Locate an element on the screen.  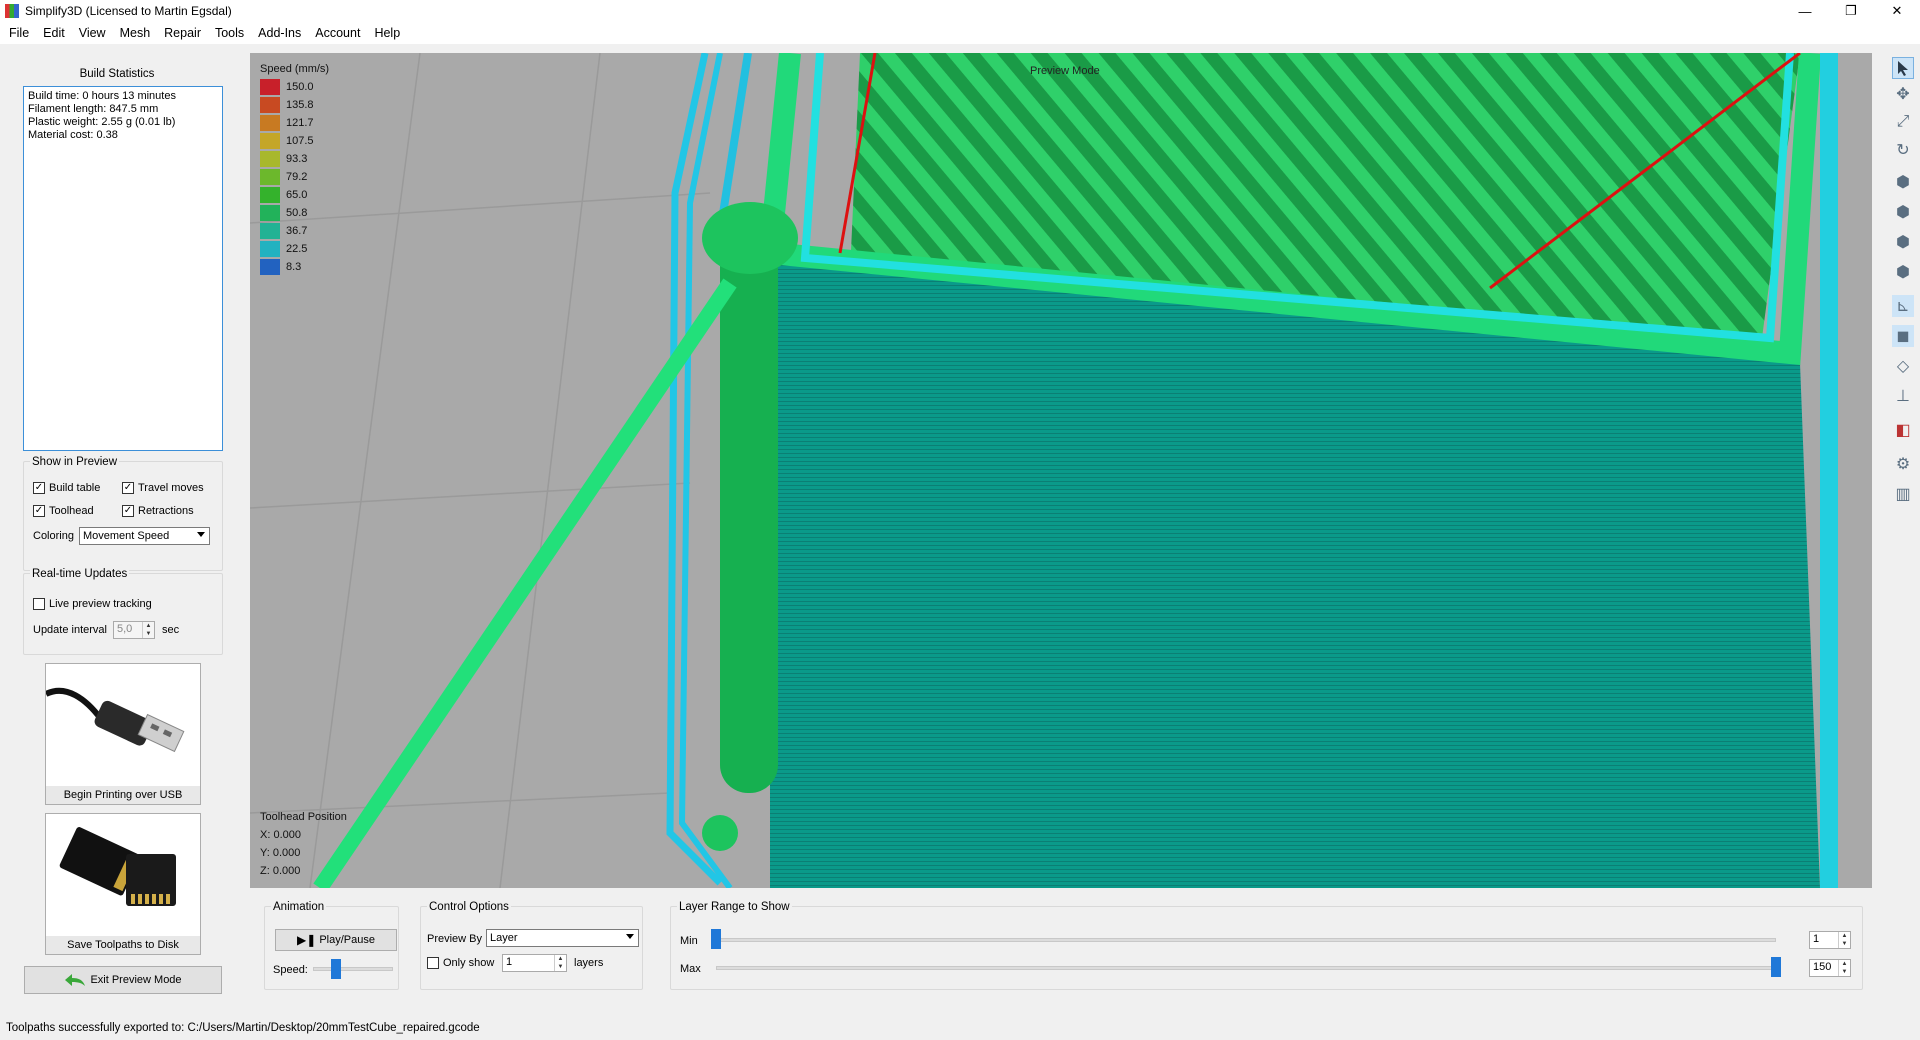
exit-button-label: Exit Preview Mode is located at coordinates (136, 980).